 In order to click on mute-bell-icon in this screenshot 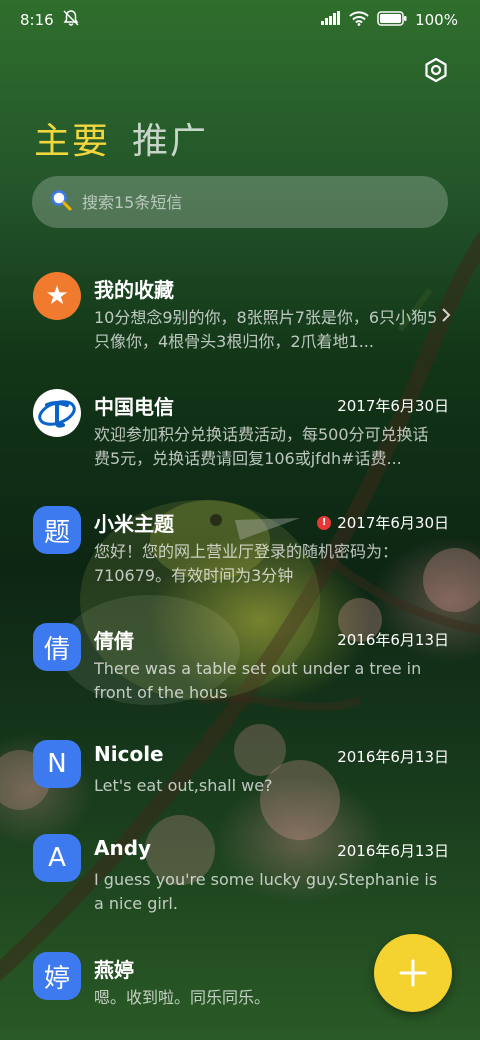, I will do `click(71, 20)`.